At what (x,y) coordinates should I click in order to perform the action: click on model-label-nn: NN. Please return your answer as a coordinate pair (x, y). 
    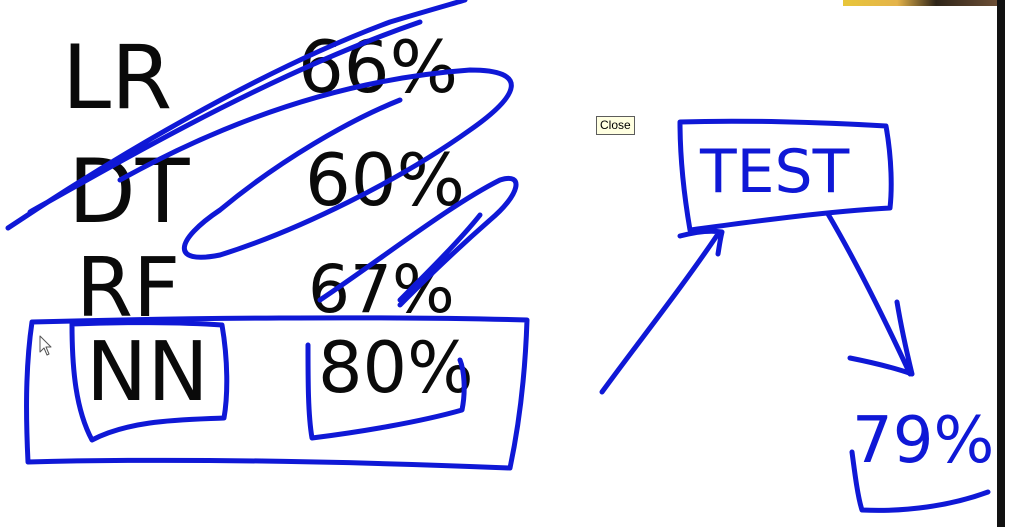
    Looking at the image, I should click on (147, 372).